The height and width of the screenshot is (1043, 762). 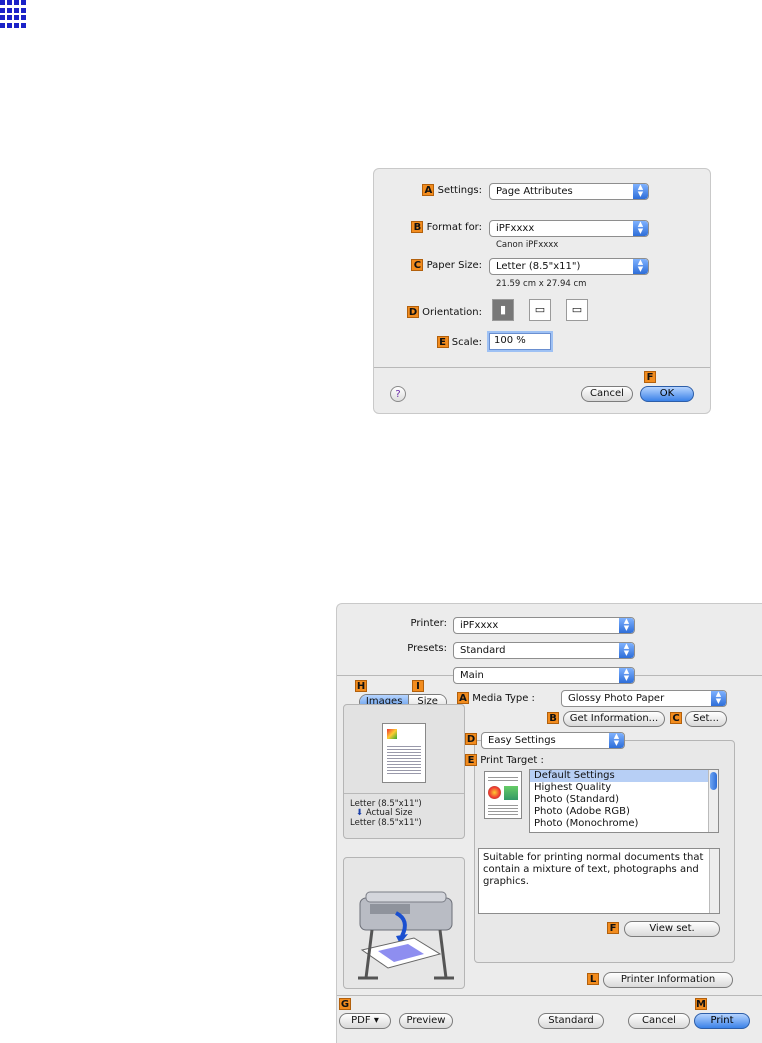 I want to click on scrollbar-thumb, so click(x=713, y=781).